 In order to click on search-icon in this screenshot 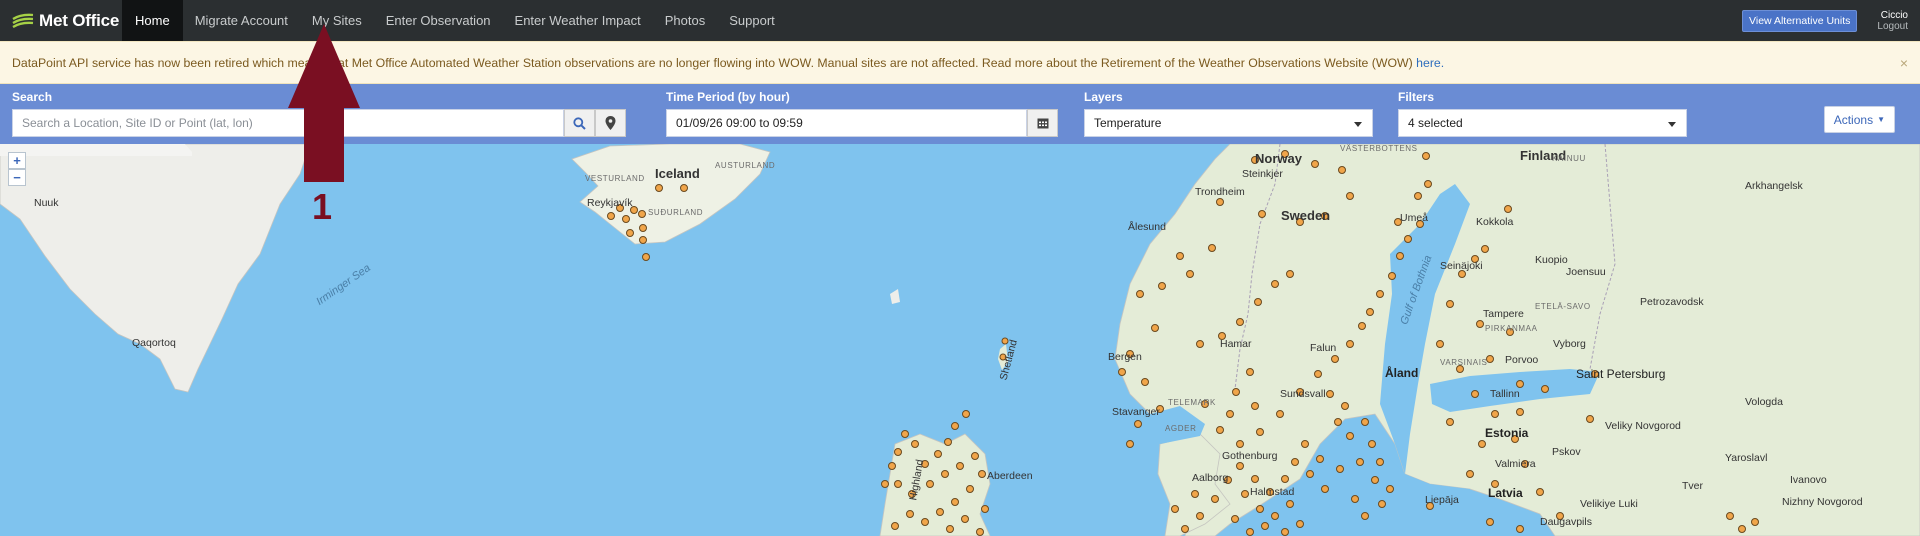, I will do `click(579, 123)`.